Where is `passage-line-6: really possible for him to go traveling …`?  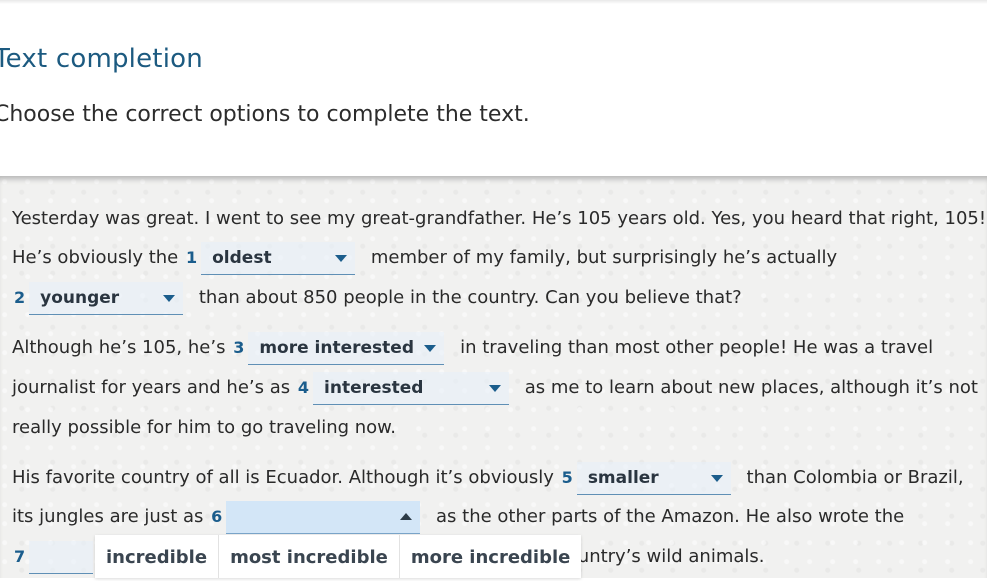
passage-line-6: really possible for him to go traveling … is located at coordinates (204, 428).